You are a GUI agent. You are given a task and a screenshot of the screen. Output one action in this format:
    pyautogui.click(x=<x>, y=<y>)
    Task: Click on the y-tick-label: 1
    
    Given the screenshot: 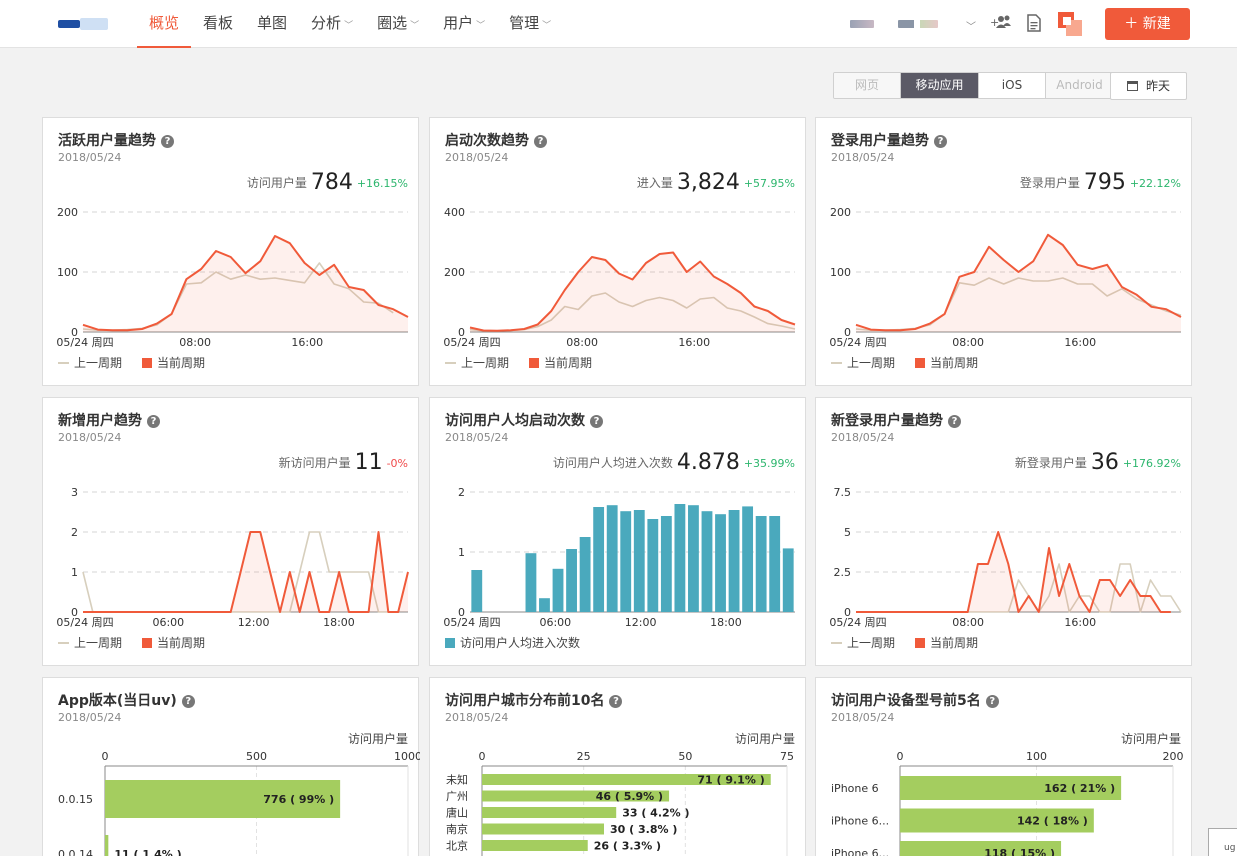 What is the action you would take?
    pyautogui.click(x=461, y=552)
    